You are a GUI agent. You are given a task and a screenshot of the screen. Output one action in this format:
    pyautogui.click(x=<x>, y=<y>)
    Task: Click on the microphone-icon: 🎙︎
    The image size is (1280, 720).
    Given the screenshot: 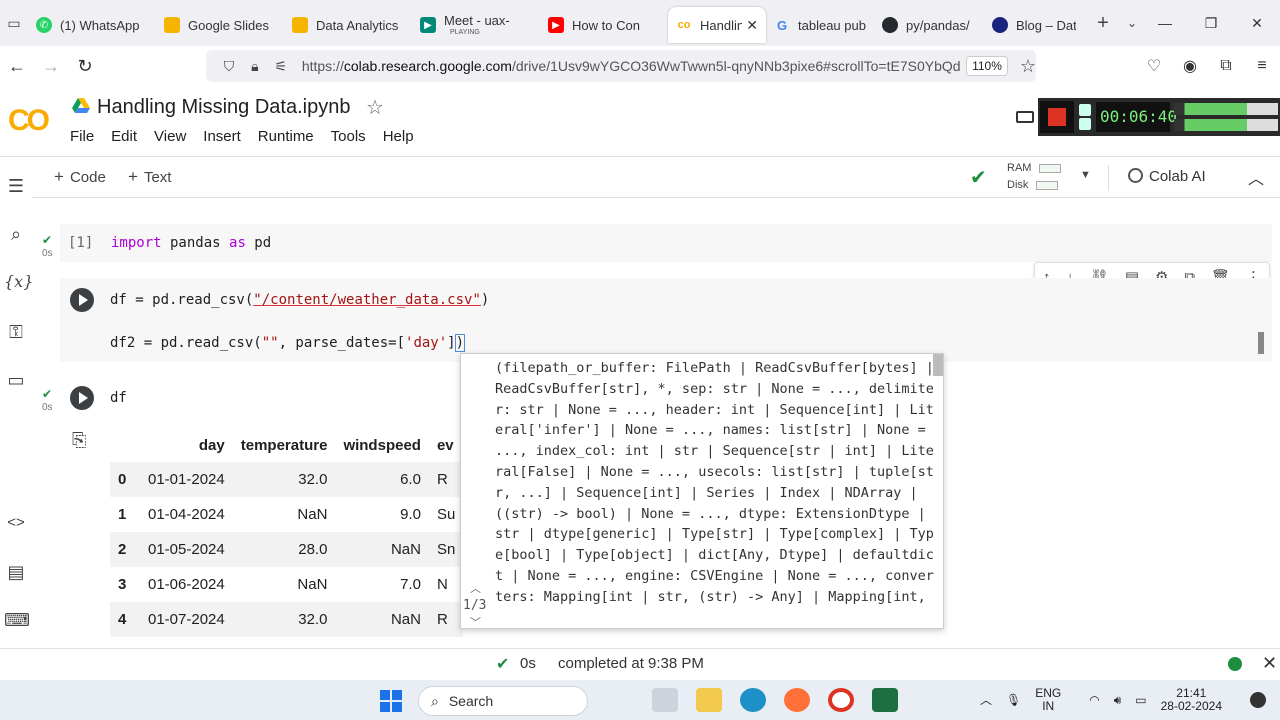 What is the action you would take?
    pyautogui.click(x=1013, y=700)
    